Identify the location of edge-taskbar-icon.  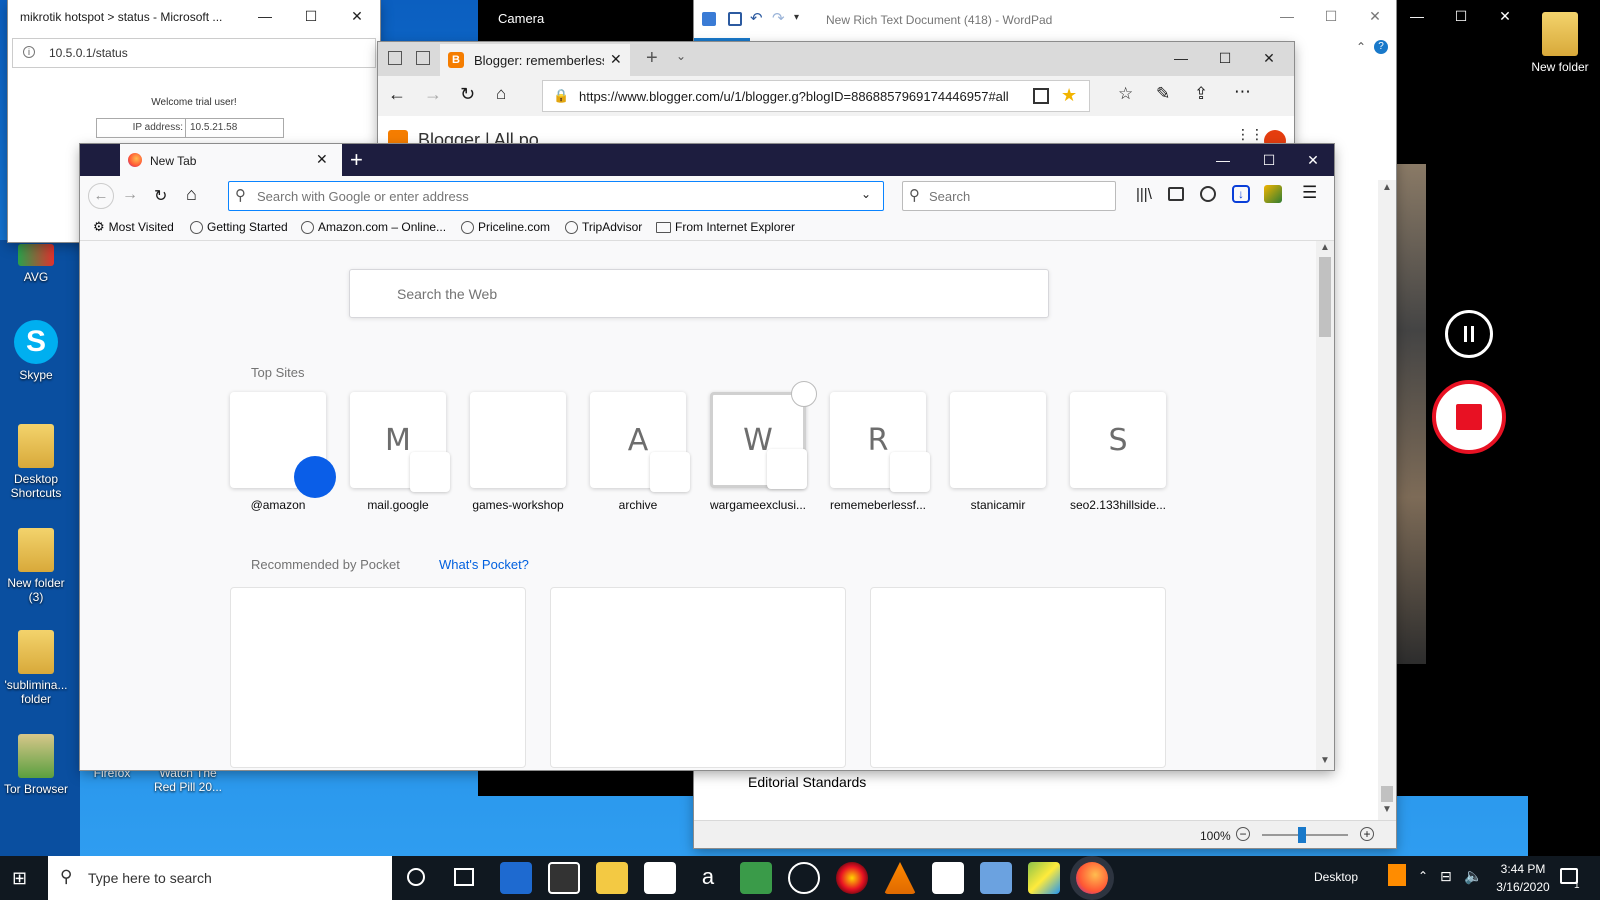
(516, 878).